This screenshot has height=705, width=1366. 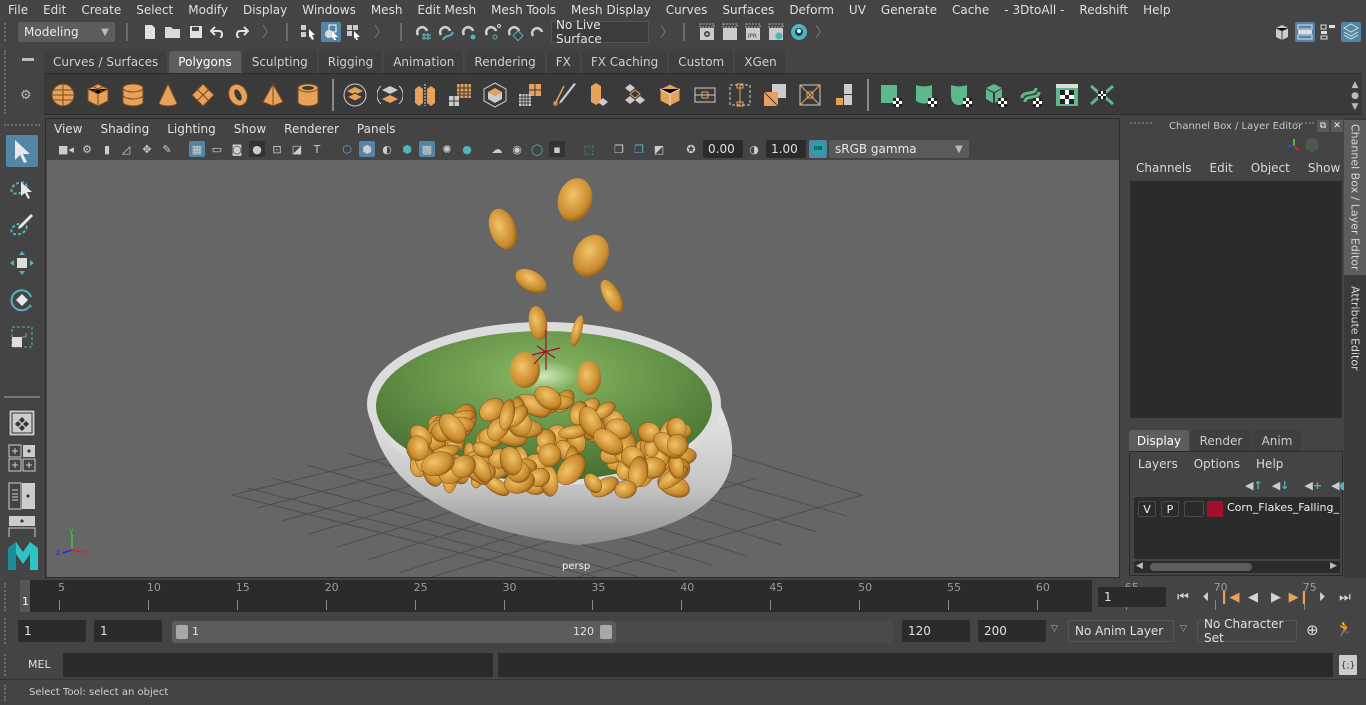 What do you see at coordinates (705, 95) in the screenshot?
I see `edge-loop-icon` at bounding box center [705, 95].